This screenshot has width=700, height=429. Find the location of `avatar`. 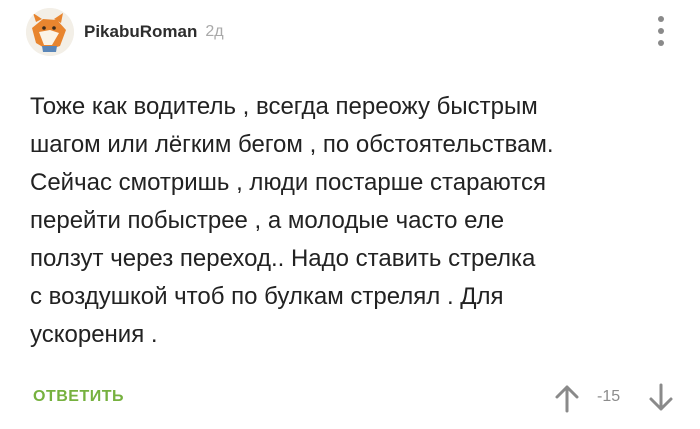

avatar is located at coordinates (50, 32).